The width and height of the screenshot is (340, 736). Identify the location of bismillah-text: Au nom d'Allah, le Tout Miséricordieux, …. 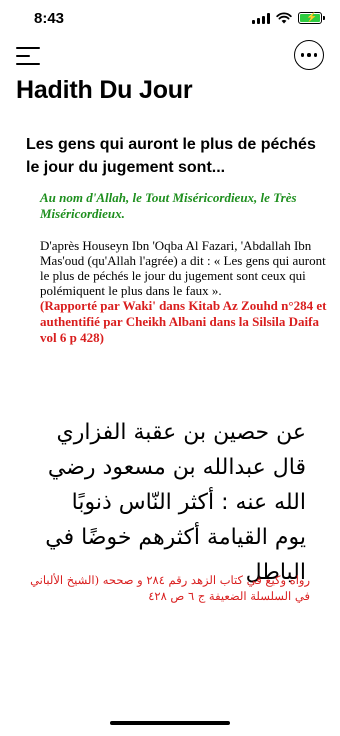
(168, 205).